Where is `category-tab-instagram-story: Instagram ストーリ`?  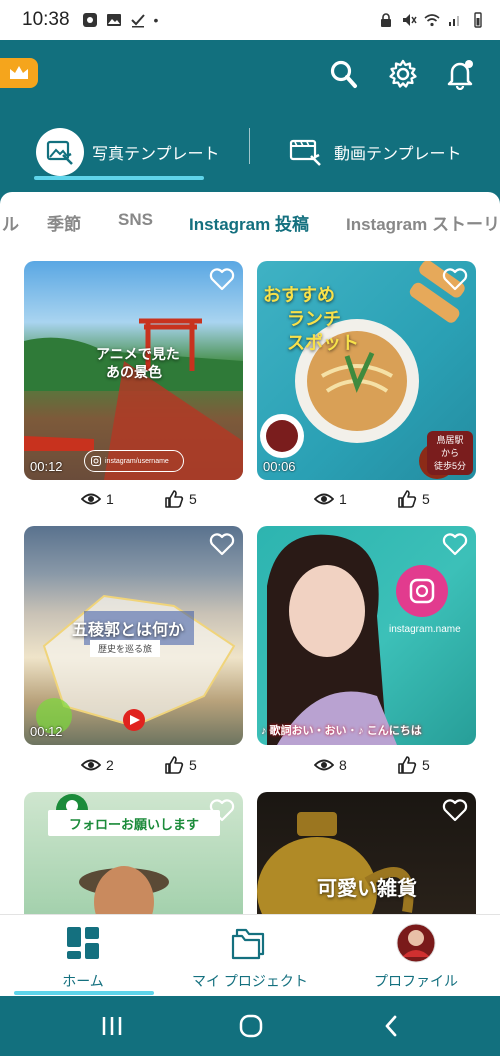
category-tab-instagram-story: Instagram ストーリ is located at coordinates (423, 222).